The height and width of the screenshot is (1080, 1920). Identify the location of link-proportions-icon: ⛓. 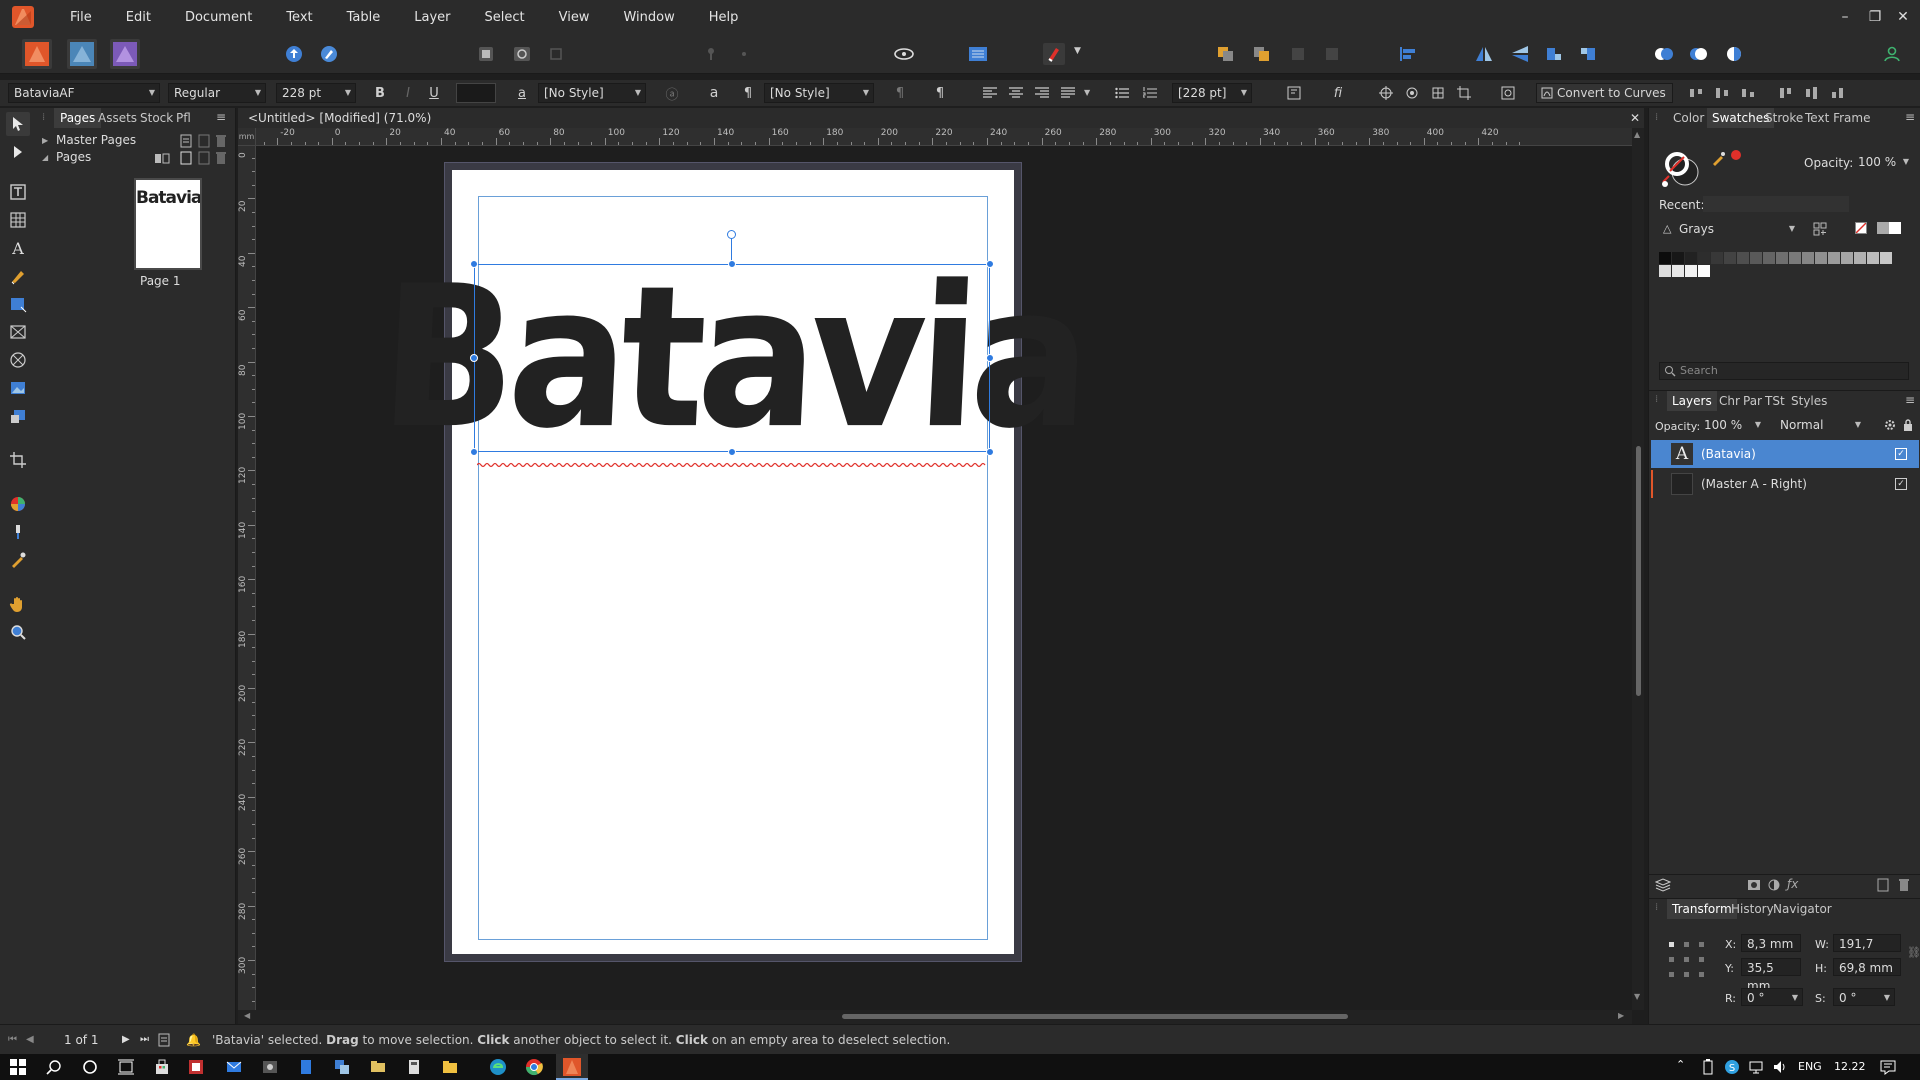
(1913, 952).